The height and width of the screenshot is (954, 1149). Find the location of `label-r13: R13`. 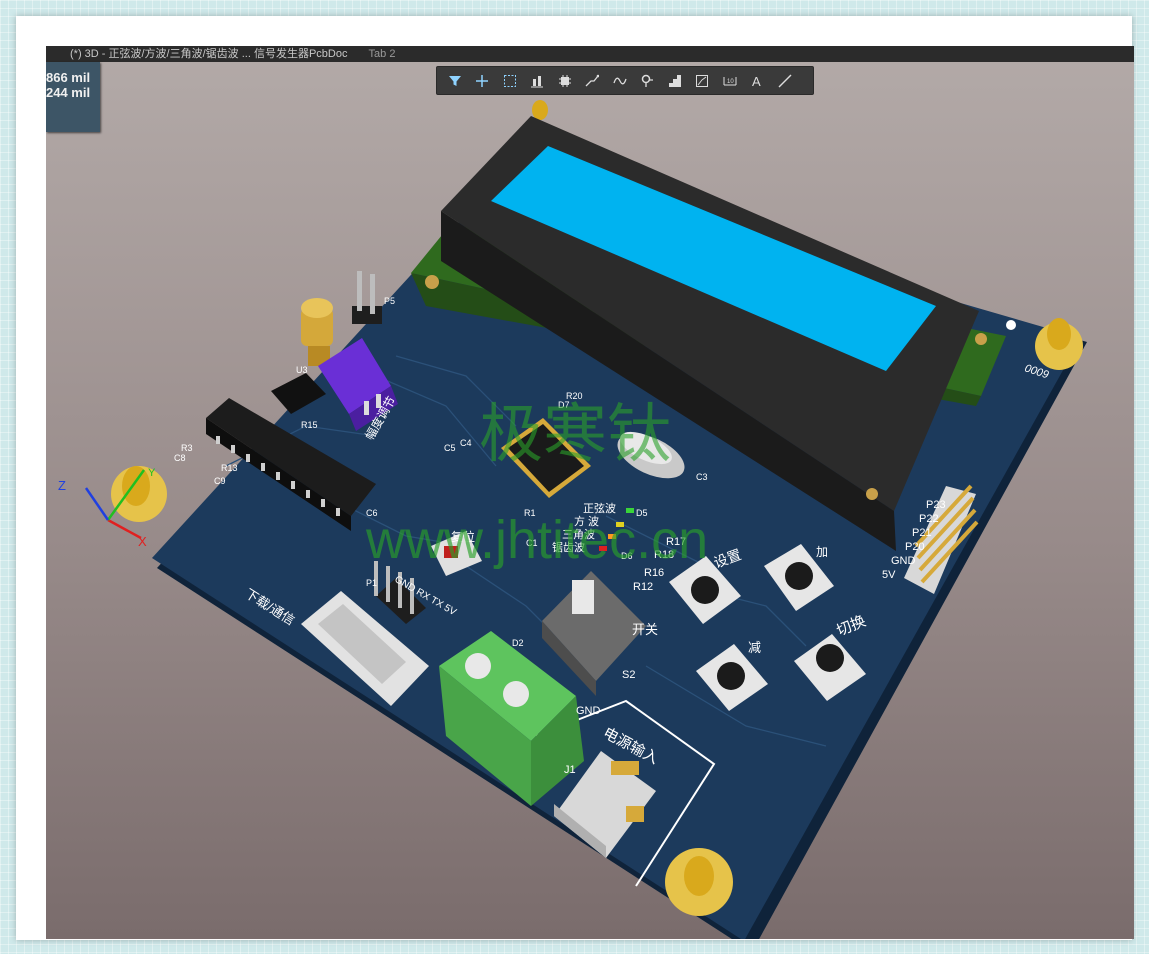

label-r13: R13 is located at coordinates (229, 468).